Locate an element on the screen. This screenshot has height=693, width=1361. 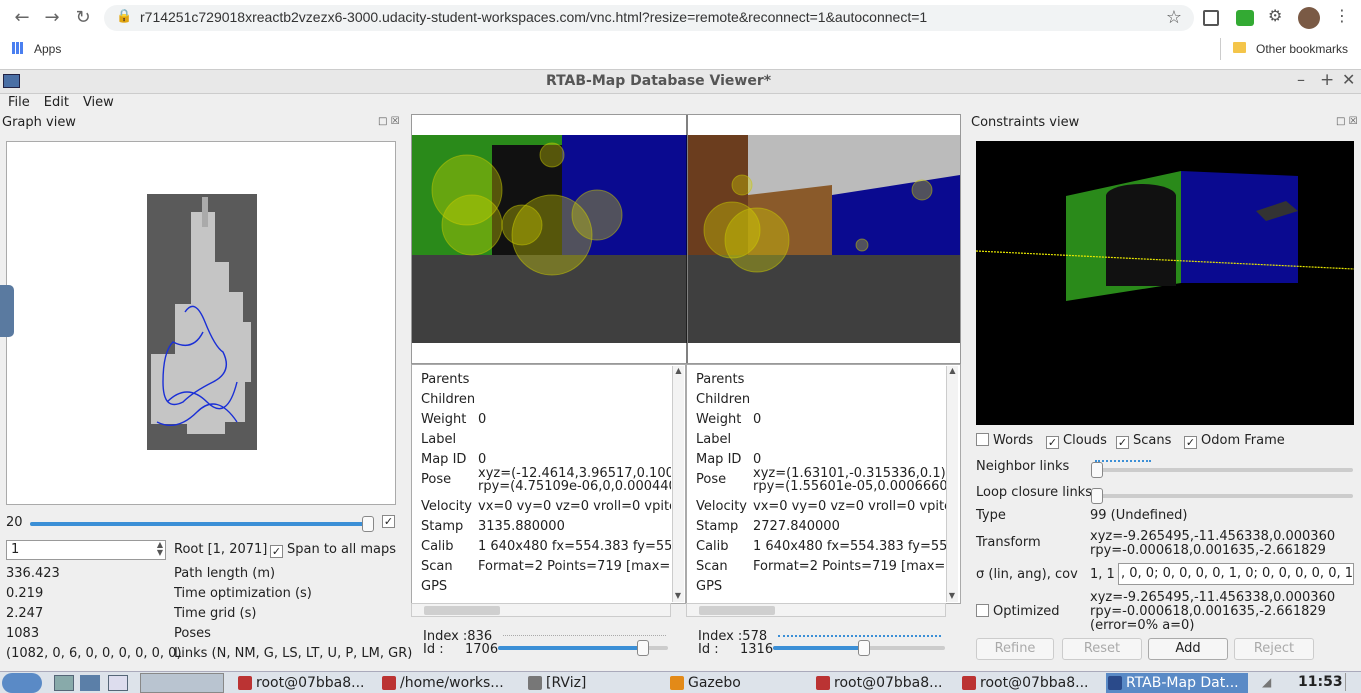
menu-view: View is located at coordinates (98, 102).